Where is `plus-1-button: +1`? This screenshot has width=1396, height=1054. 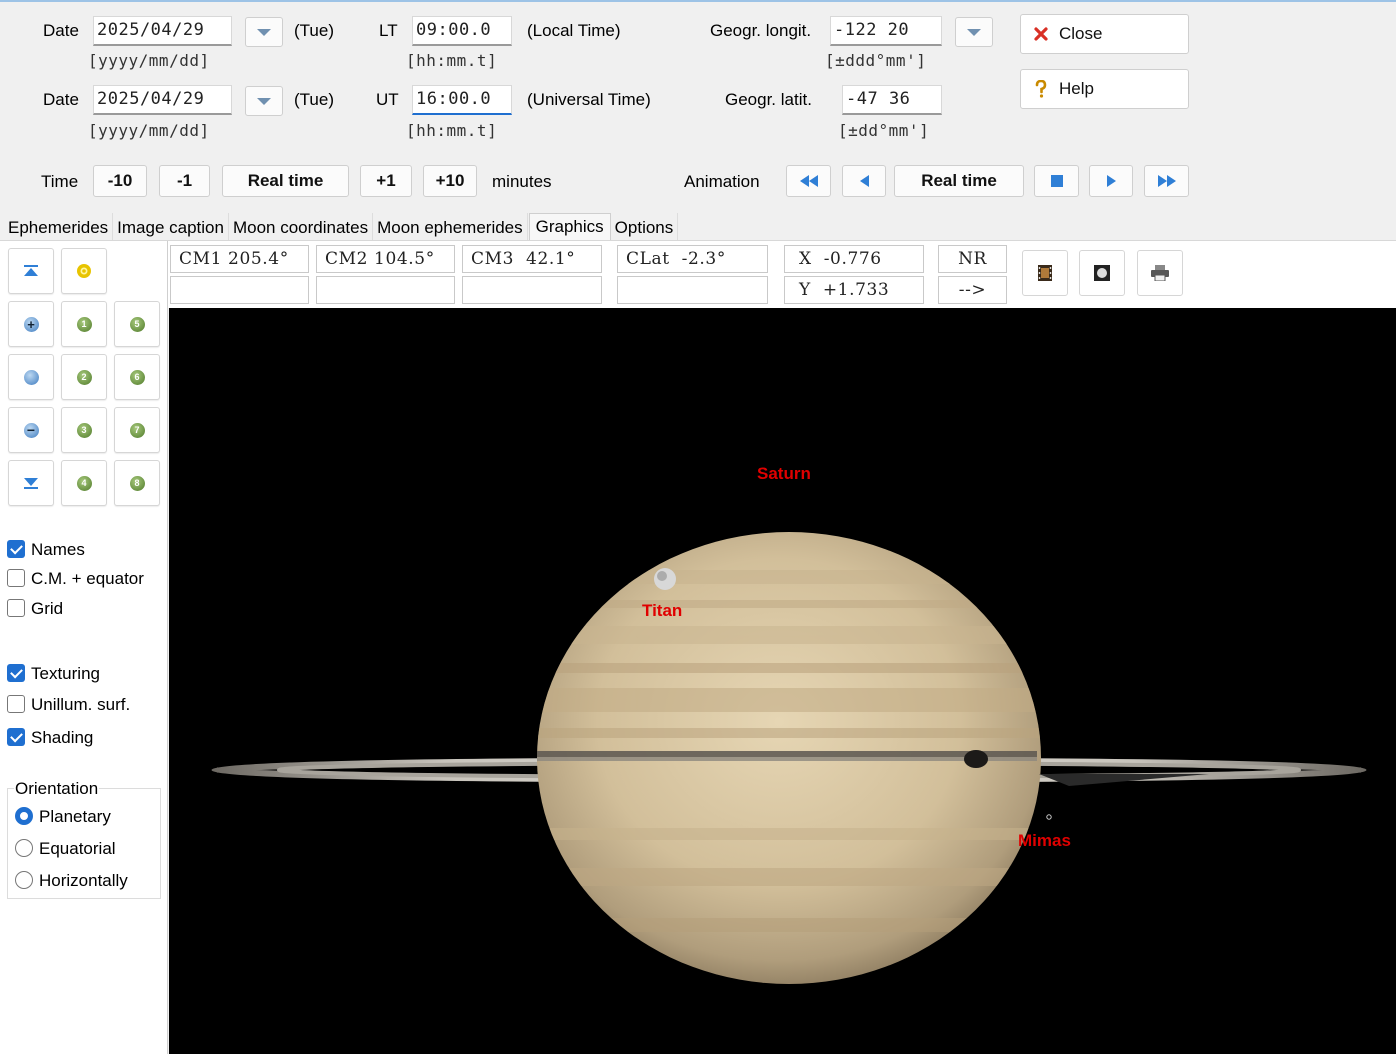 plus-1-button: +1 is located at coordinates (386, 181).